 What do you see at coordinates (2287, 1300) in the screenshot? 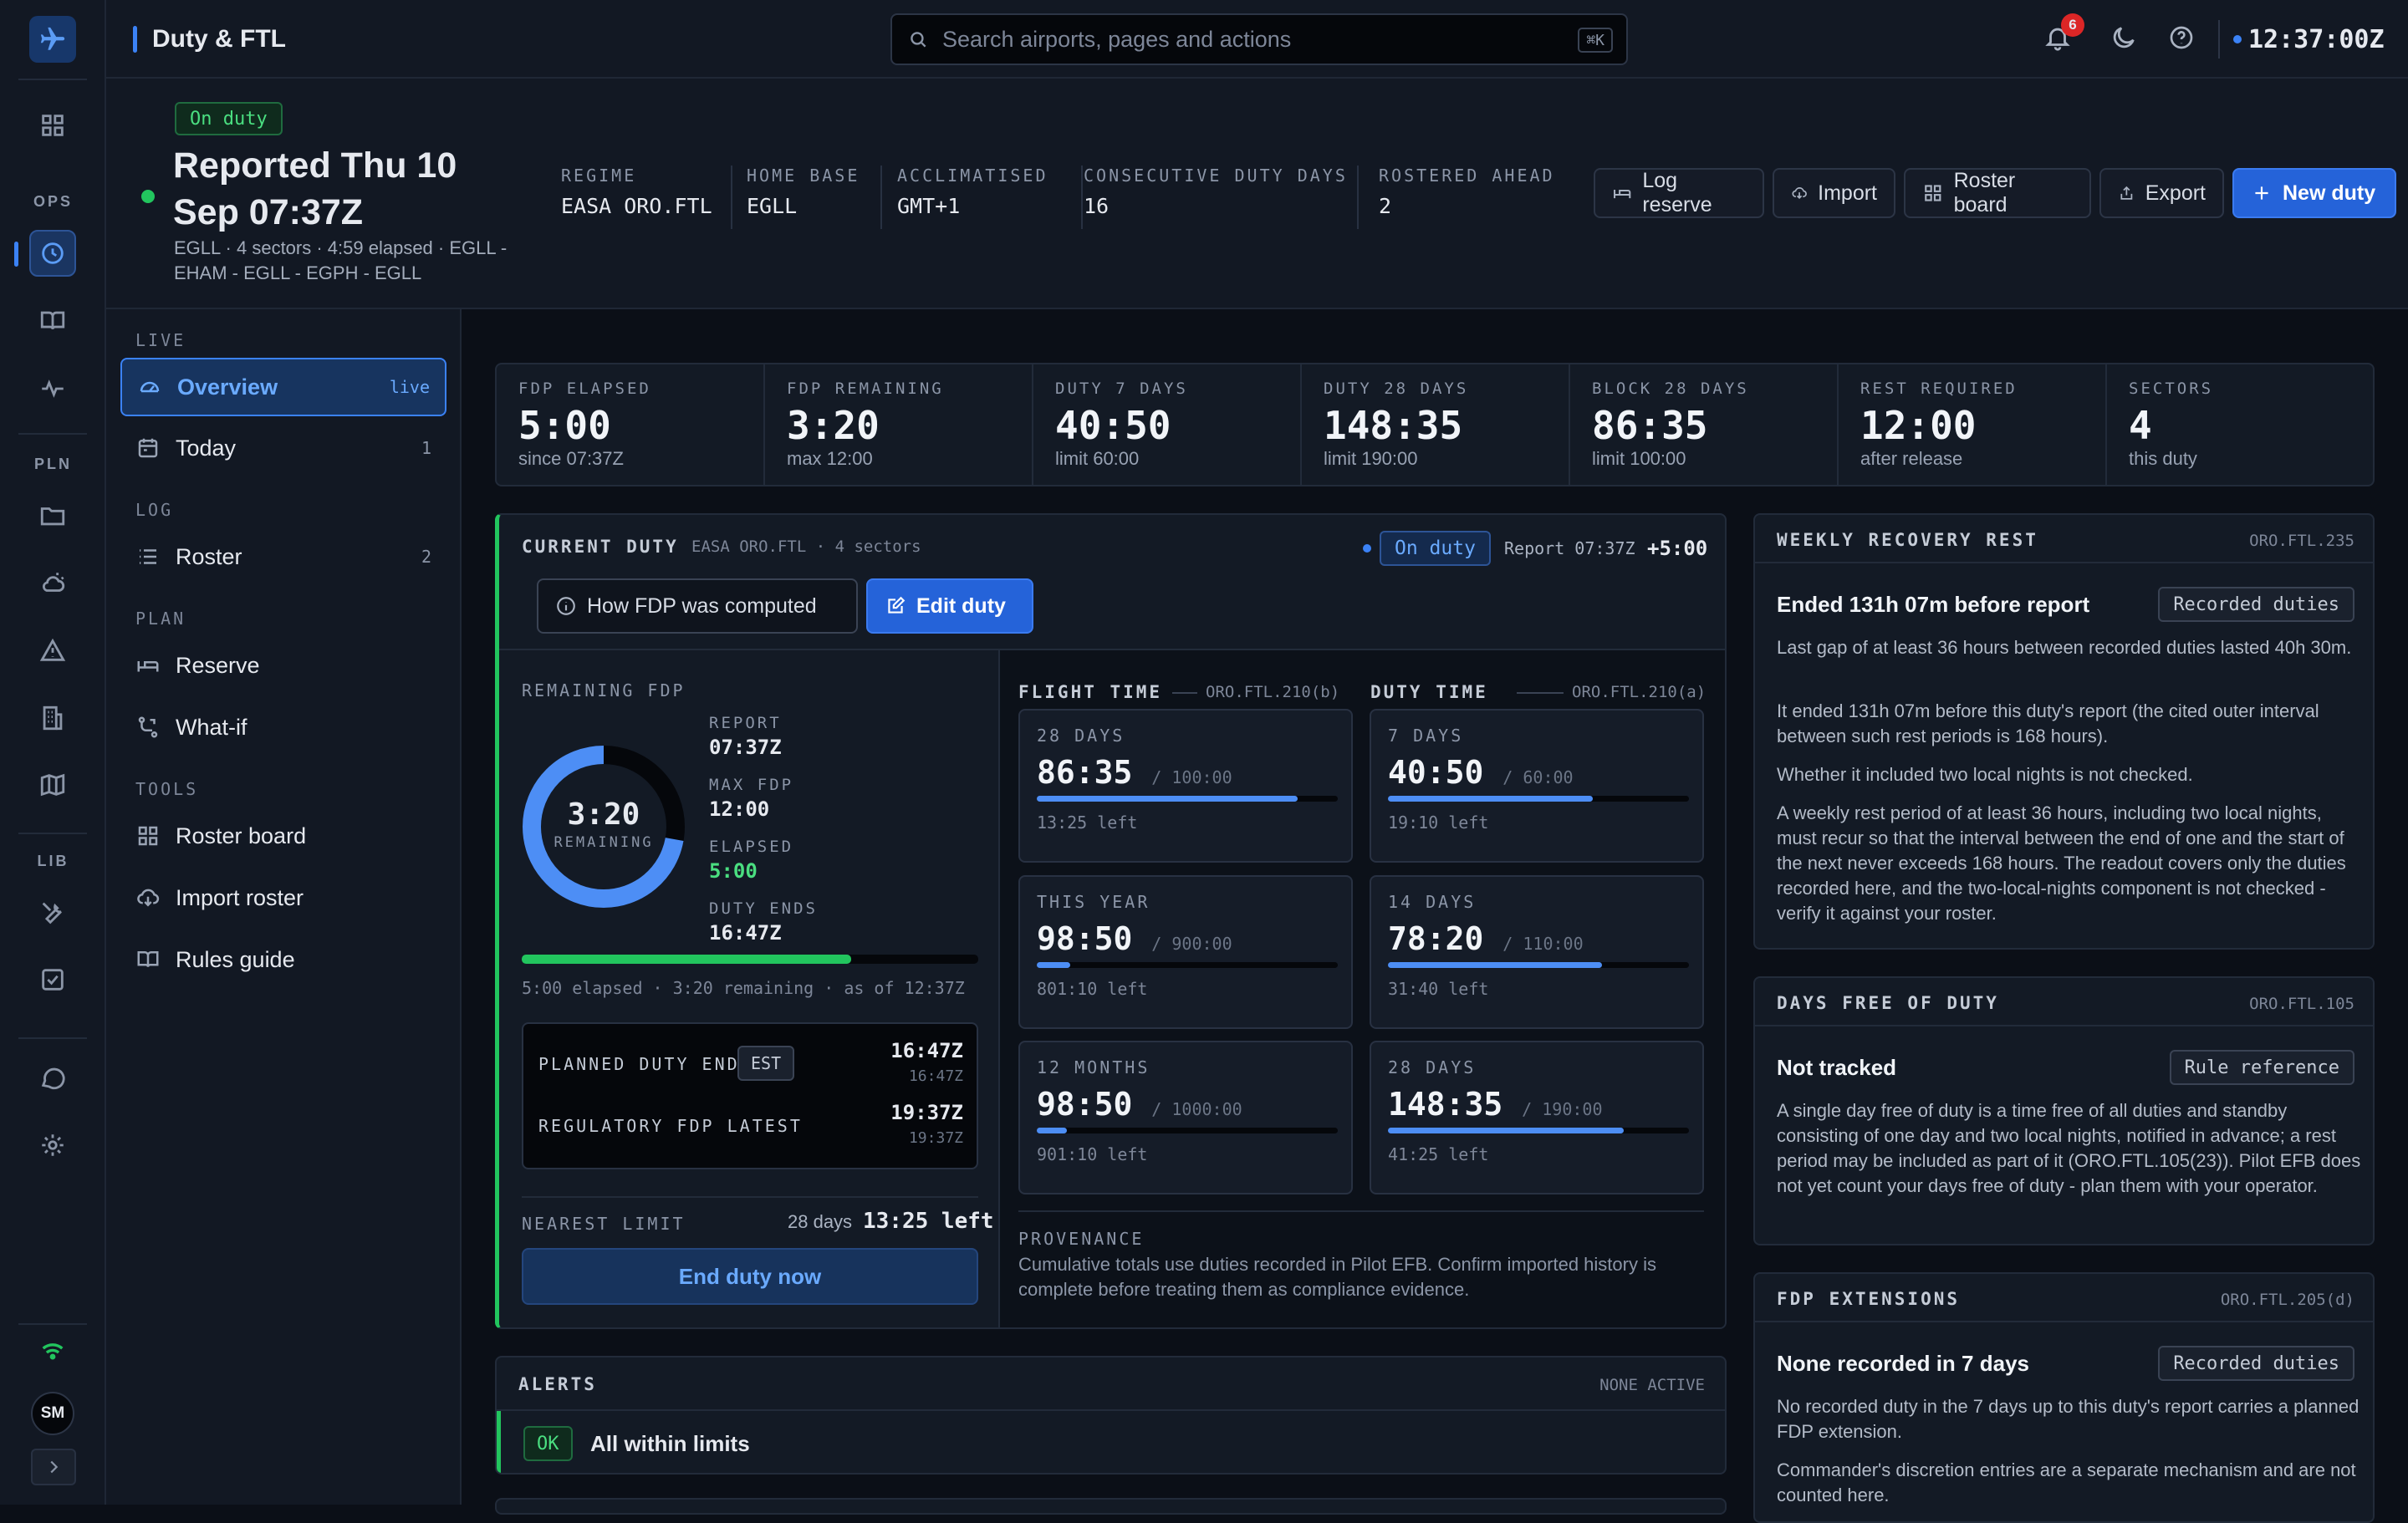
I see `card-ref: ORO.FTL.205(d)` at bounding box center [2287, 1300].